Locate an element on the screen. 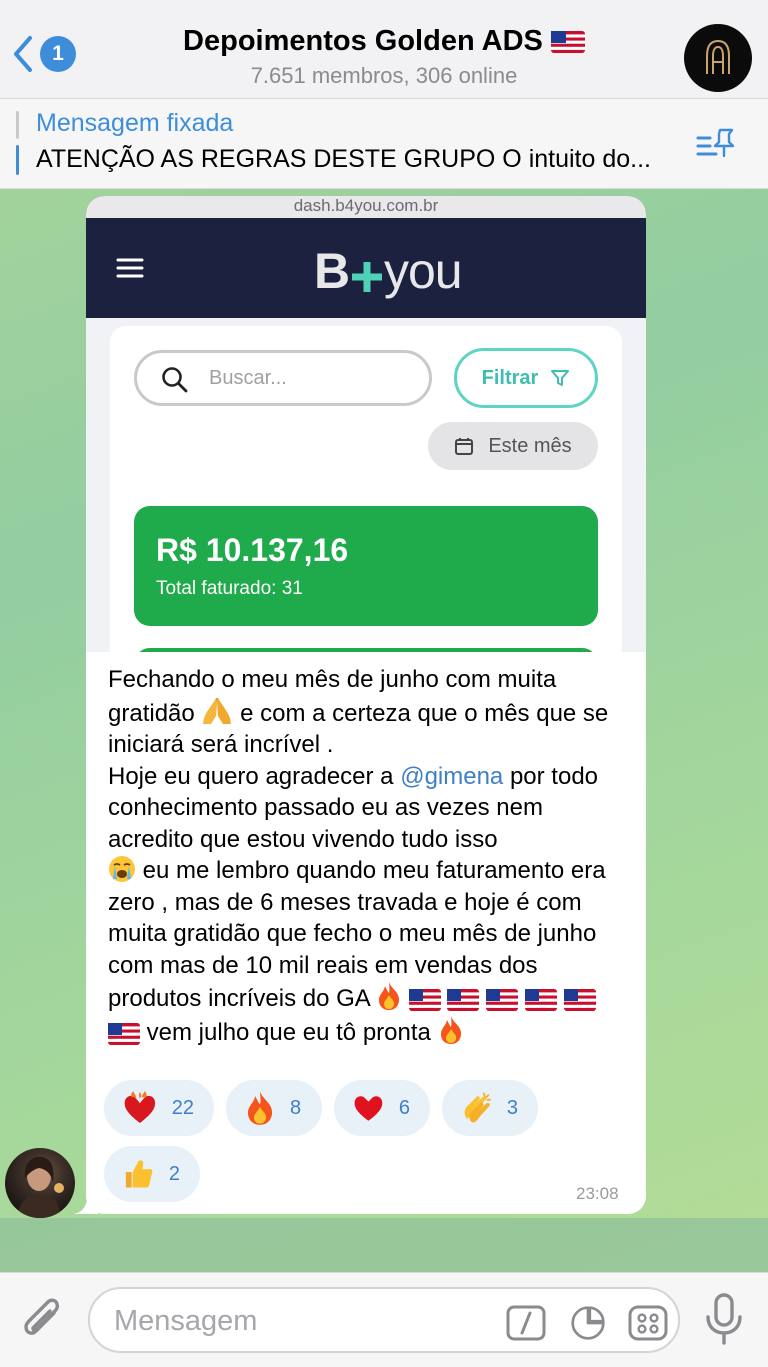 Image resolution: width=768 pixels, height=1367 pixels. pinned-indicator-active is located at coordinates (17, 160).